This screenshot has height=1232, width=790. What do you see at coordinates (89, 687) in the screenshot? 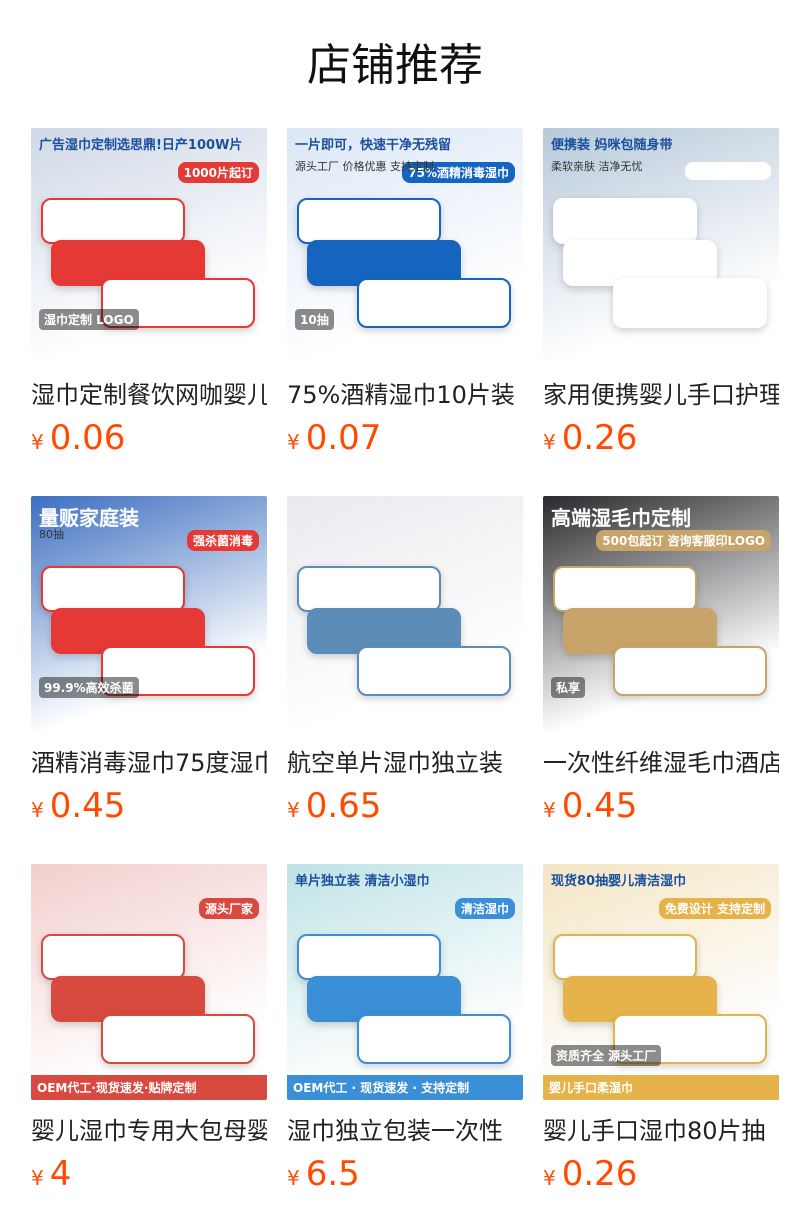
I see `image-side-text: 99.9%高效杀菌` at bounding box center [89, 687].